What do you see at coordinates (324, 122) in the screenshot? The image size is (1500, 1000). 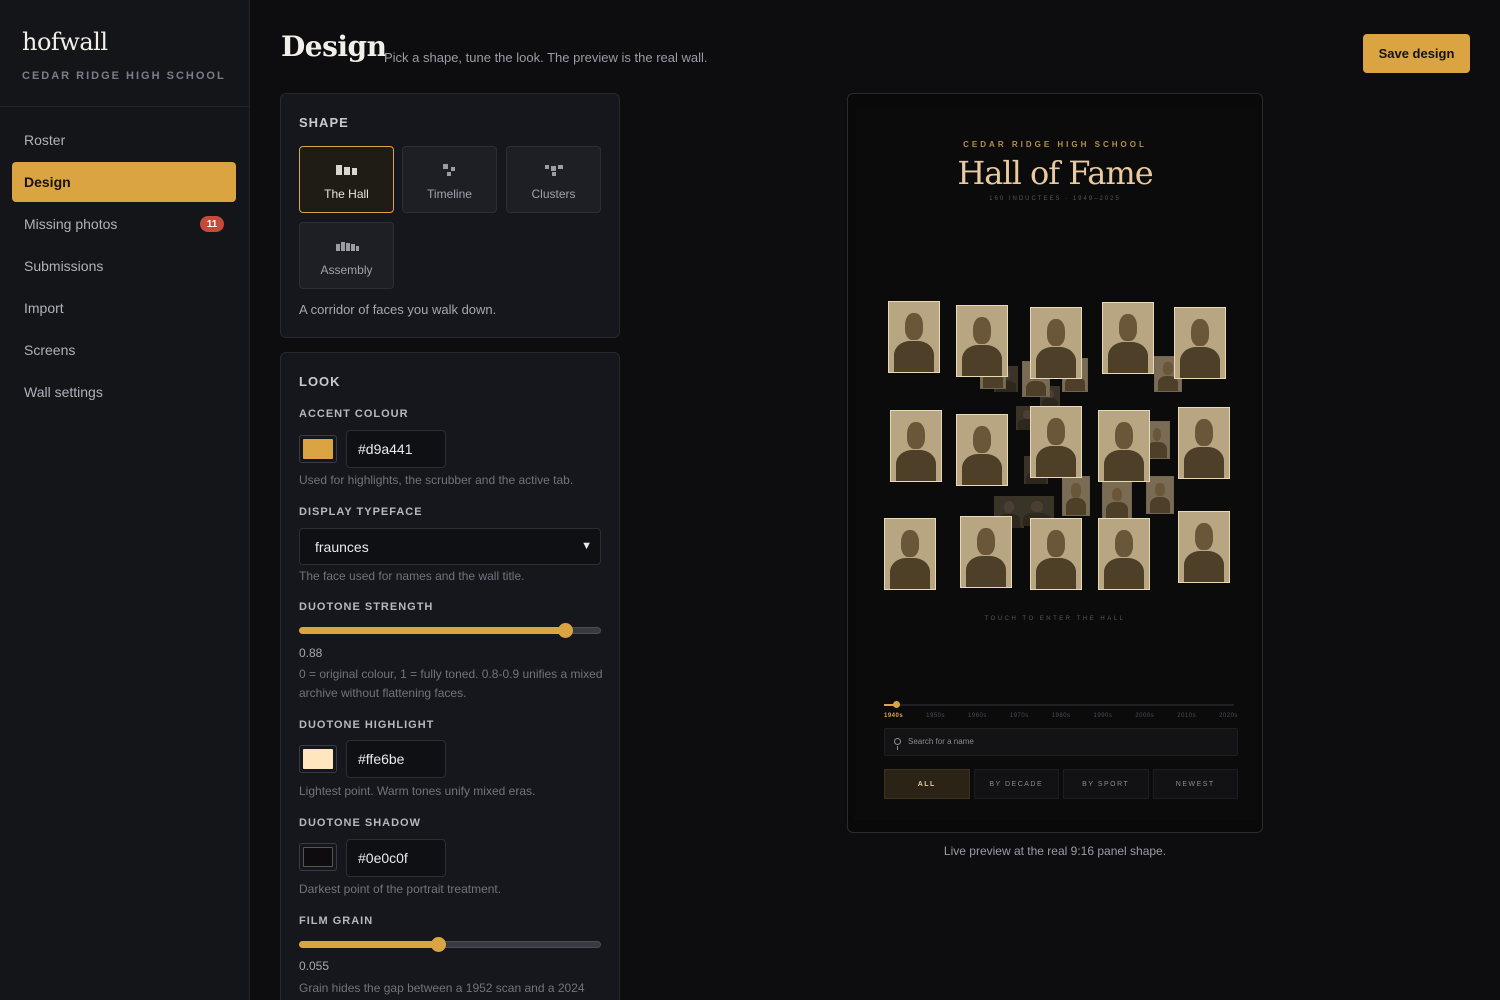 I see `shape-heading: SHAPE` at bounding box center [324, 122].